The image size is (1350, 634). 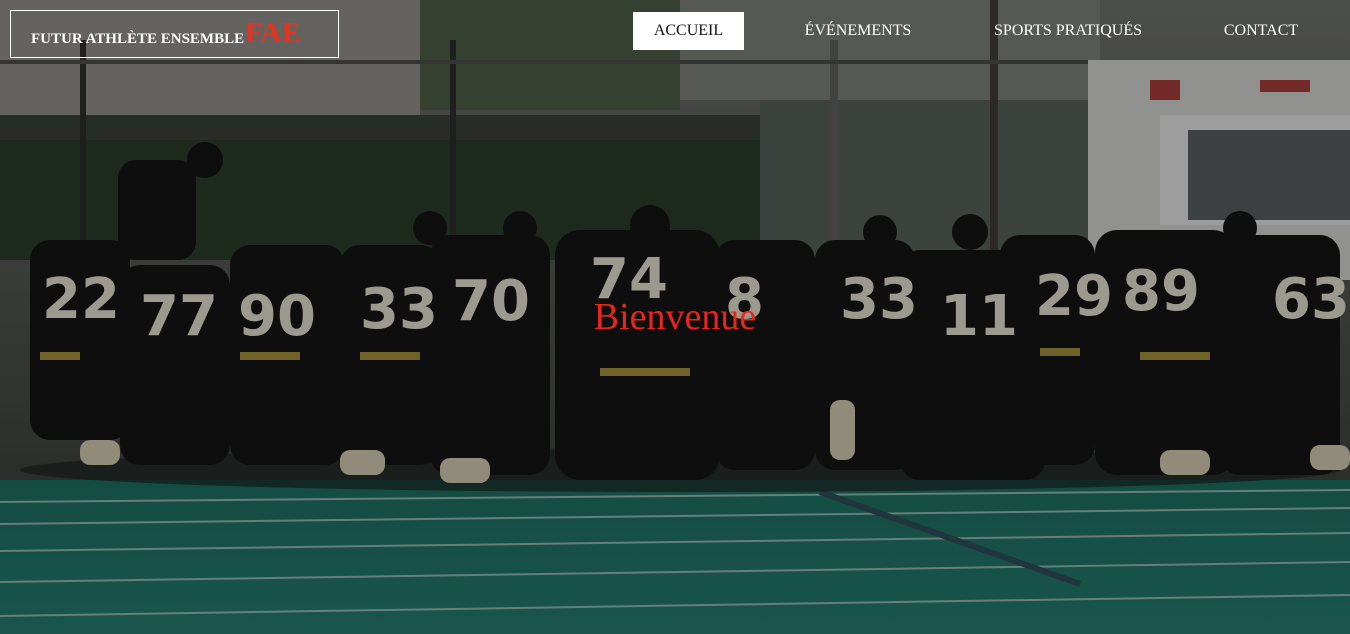 I want to click on nav-item-accueil: ACCUEIL, so click(x=688, y=31).